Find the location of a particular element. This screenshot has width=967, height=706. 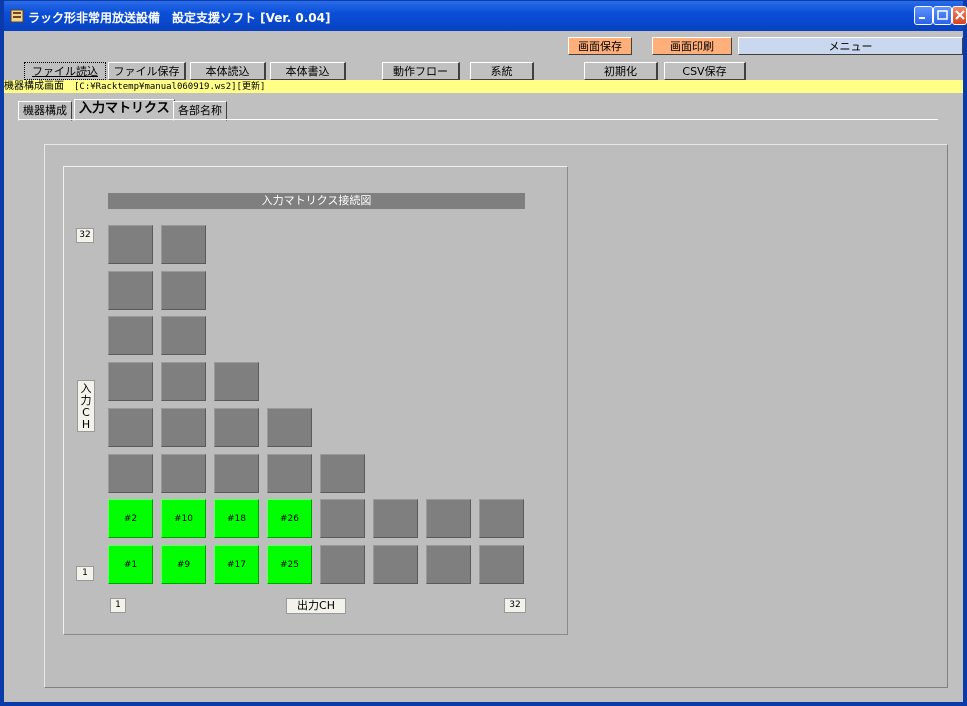

matrix-cell-active: #18 is located at coordinates (236, 518).